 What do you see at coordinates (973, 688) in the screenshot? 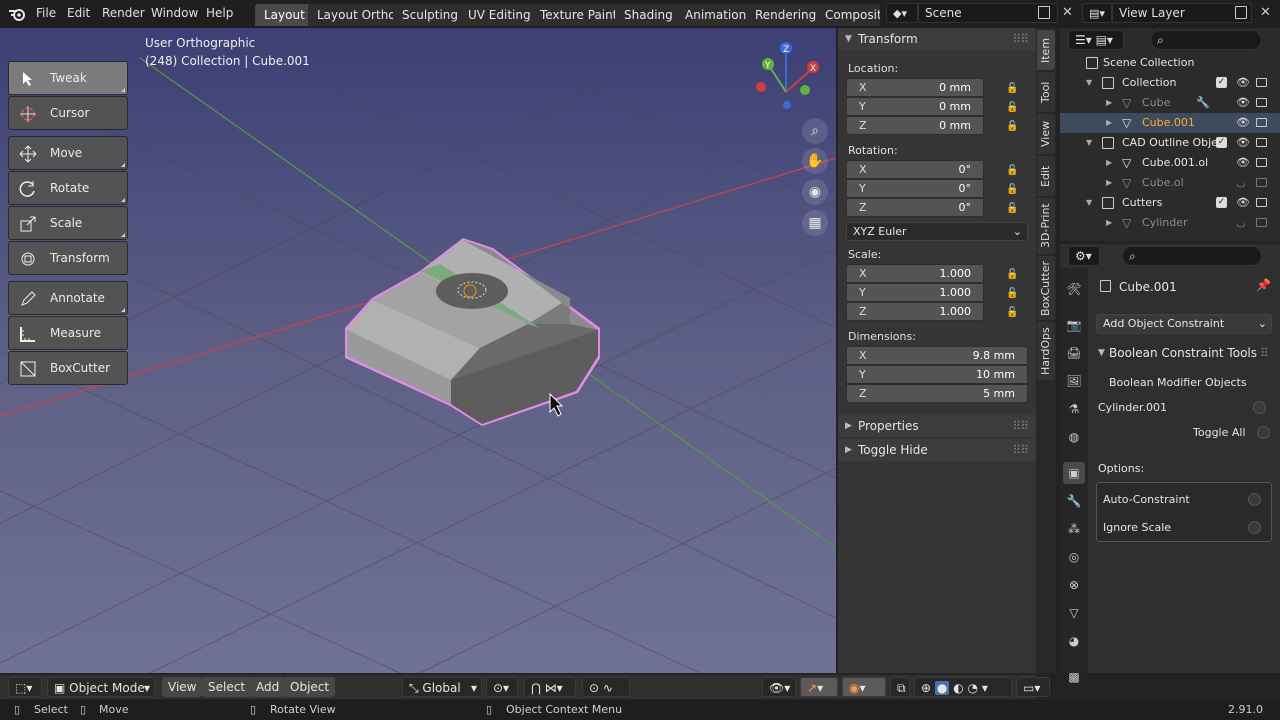
I see `rendered-shading-icon: ◔` at bounding box center [973, 688].